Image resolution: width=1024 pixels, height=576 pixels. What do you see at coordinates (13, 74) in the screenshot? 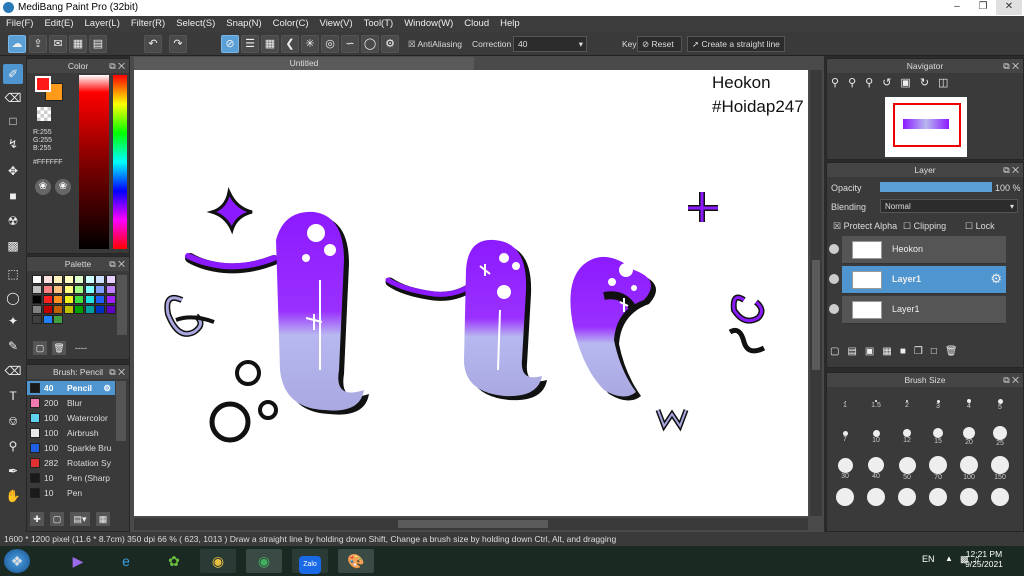
I see `brush-tool-icon: ✐` at bounding box center [13, 74].